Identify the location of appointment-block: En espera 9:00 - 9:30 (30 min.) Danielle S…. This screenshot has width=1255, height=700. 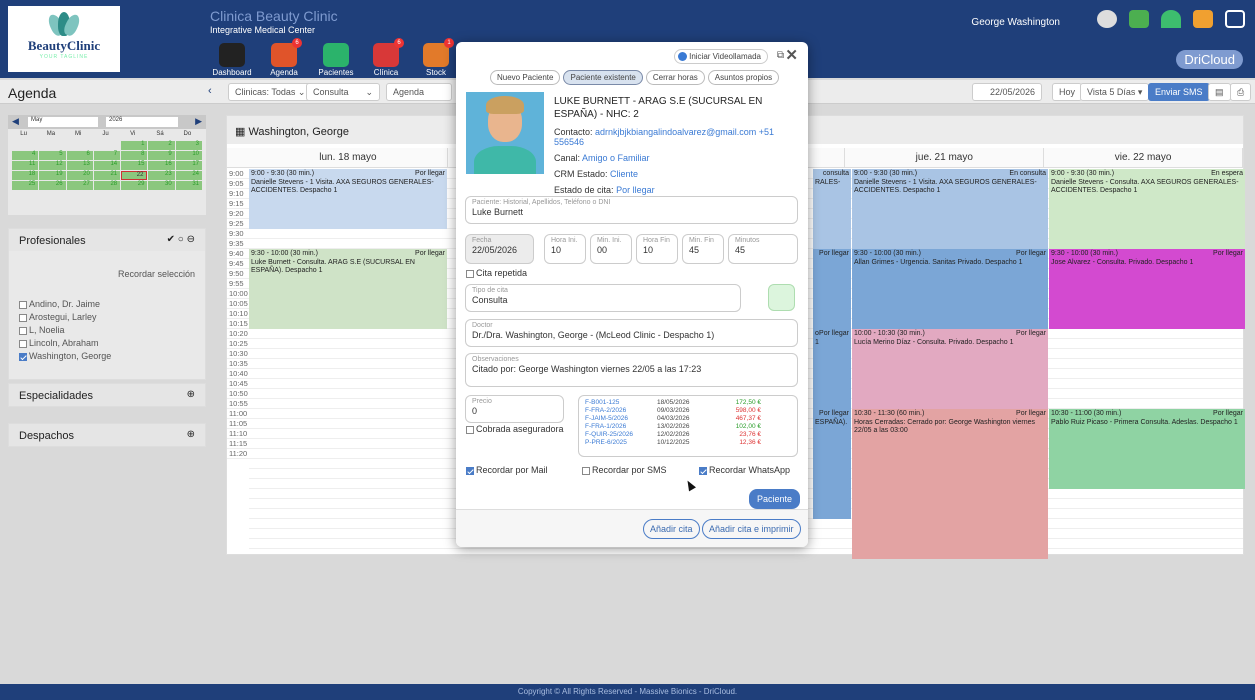
(1147, 209).